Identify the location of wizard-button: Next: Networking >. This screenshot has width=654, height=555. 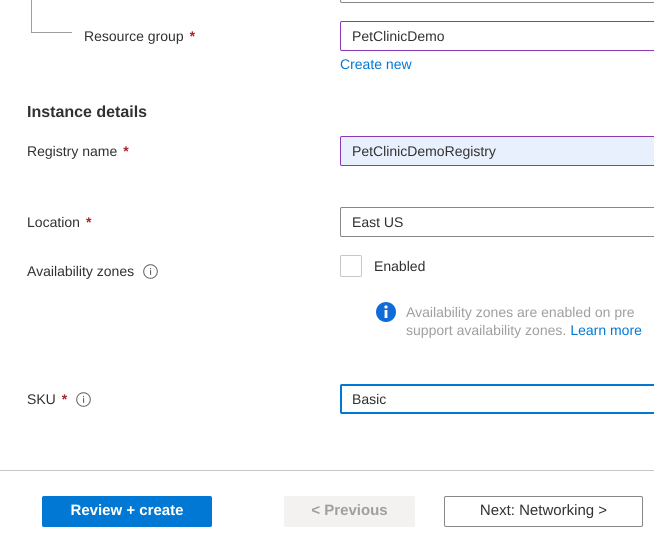
(543, 511).